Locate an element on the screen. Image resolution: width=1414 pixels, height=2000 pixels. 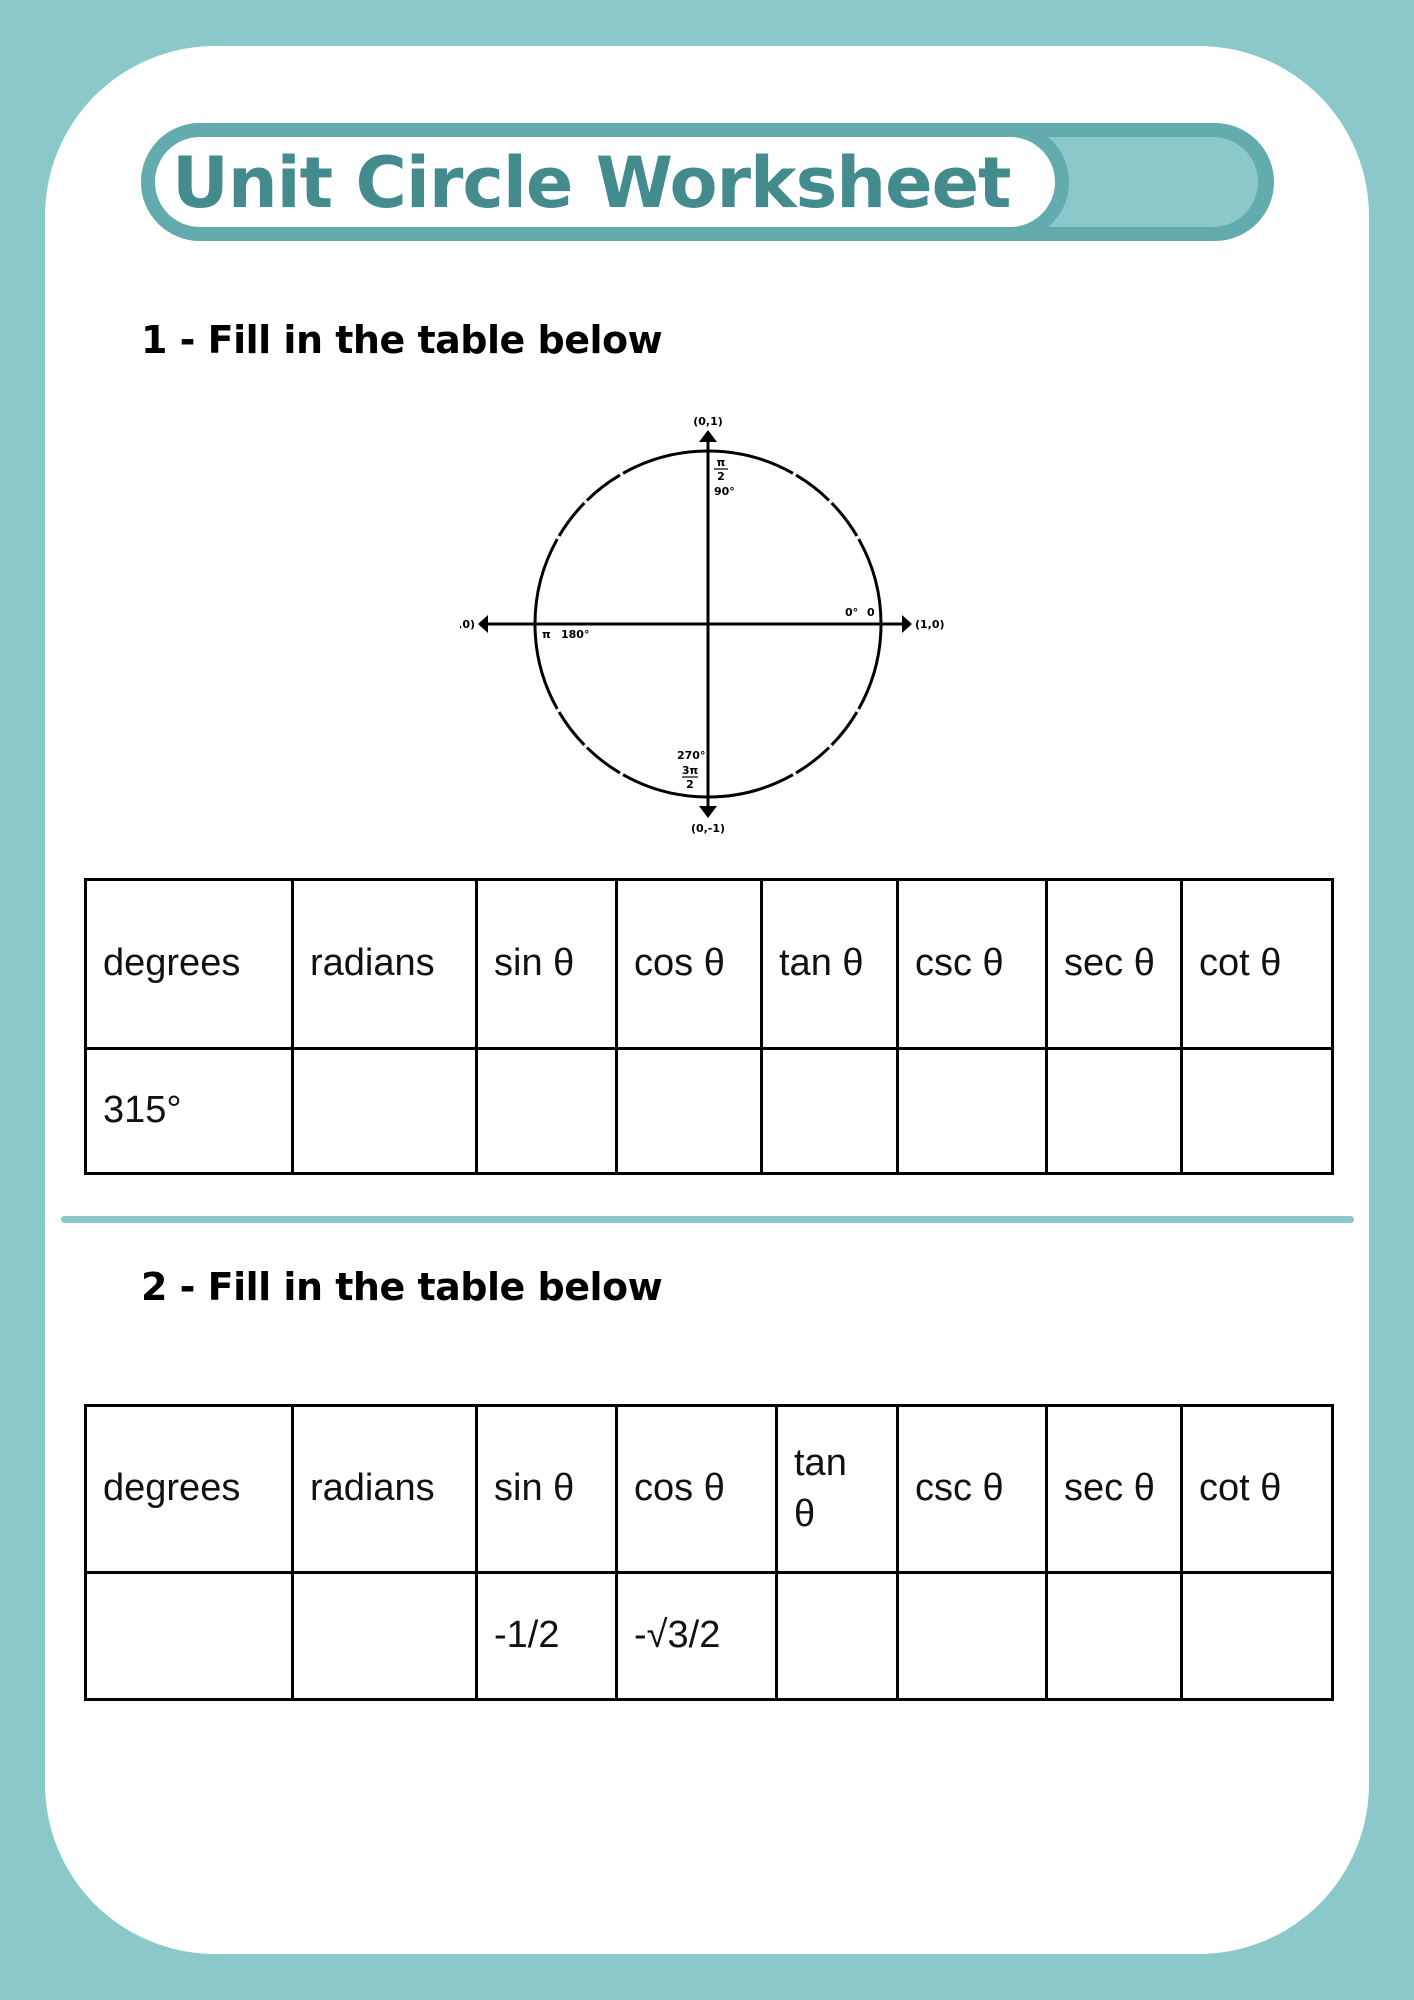
section-divider is located at coordinates (707, 1219).